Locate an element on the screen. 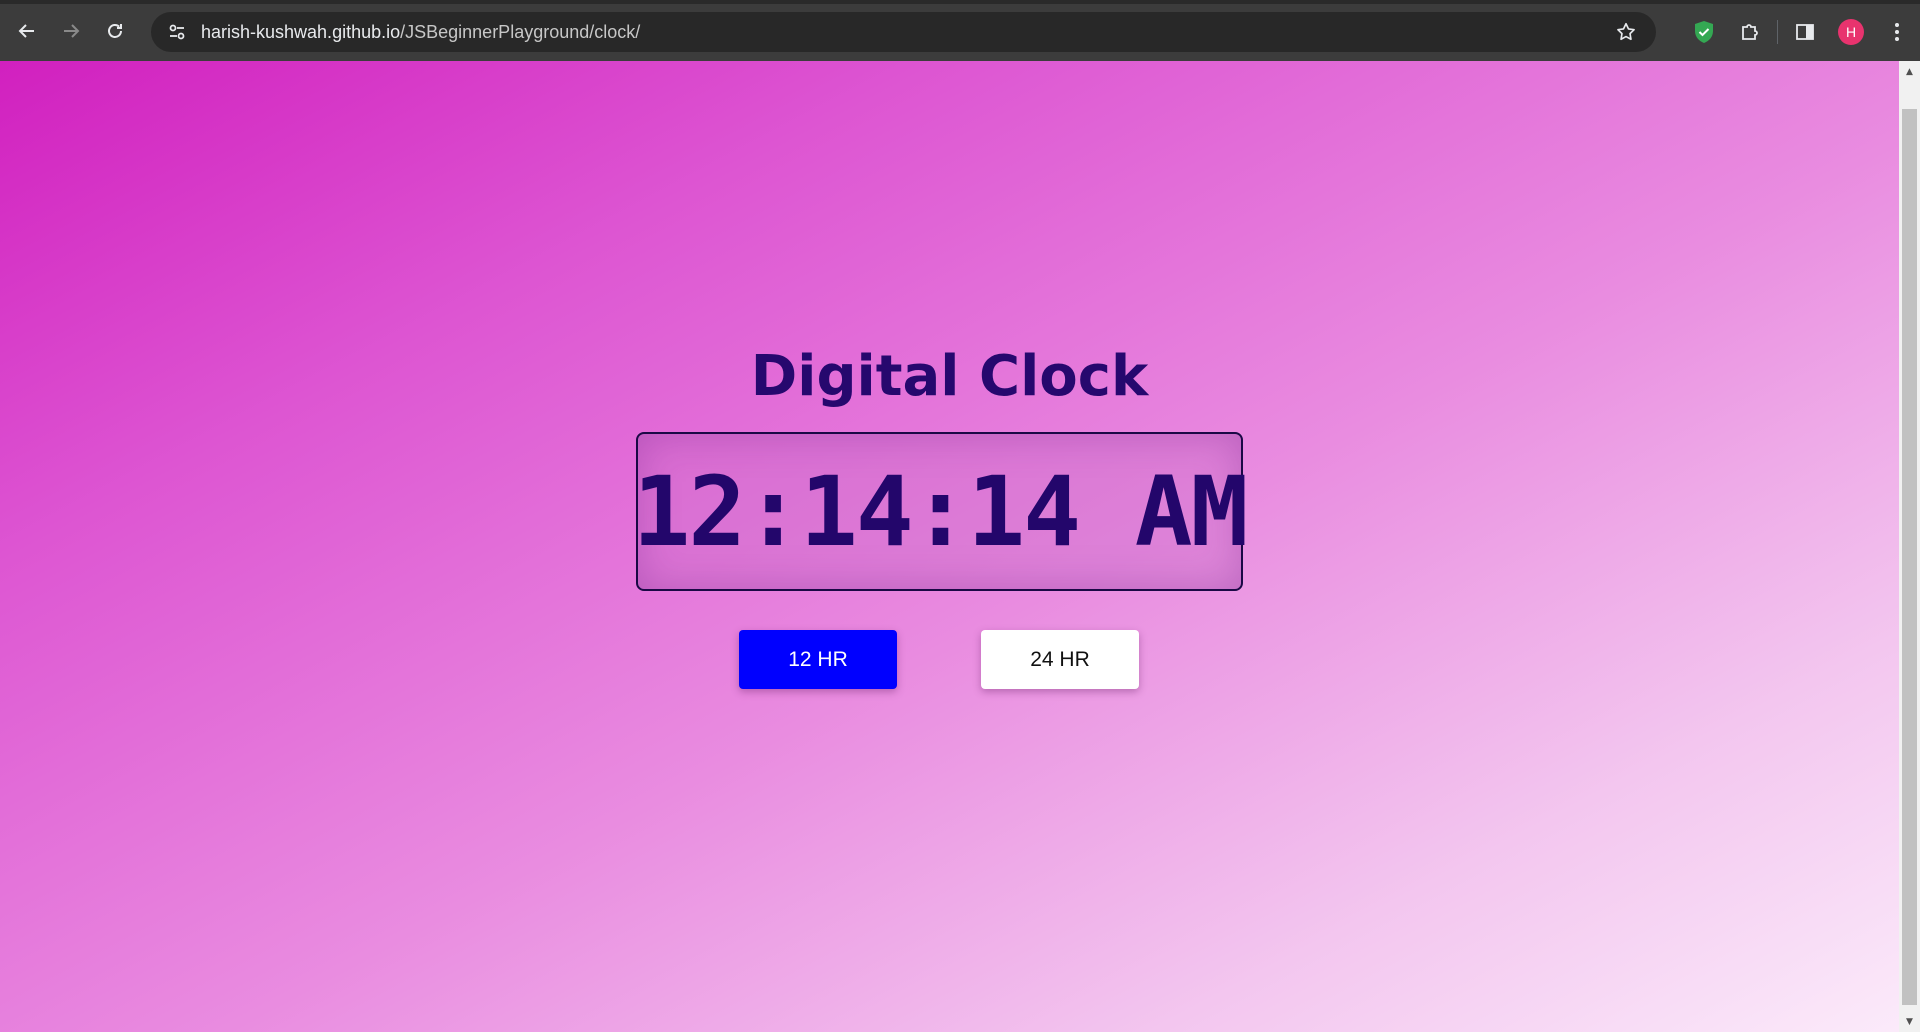 The width and height of the screenshot is (1920, 1032). browser-menu-button is located at coordinates (1897, 32).